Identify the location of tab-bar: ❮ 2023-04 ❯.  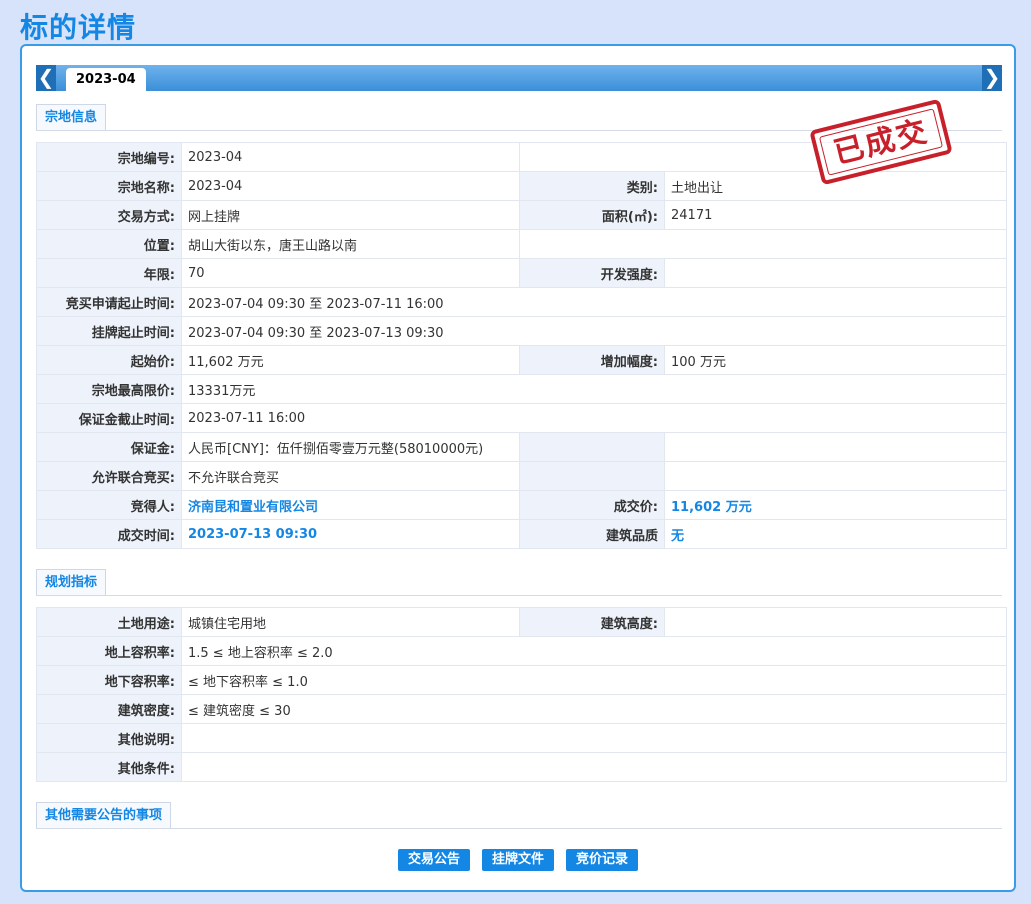
(519, 78).